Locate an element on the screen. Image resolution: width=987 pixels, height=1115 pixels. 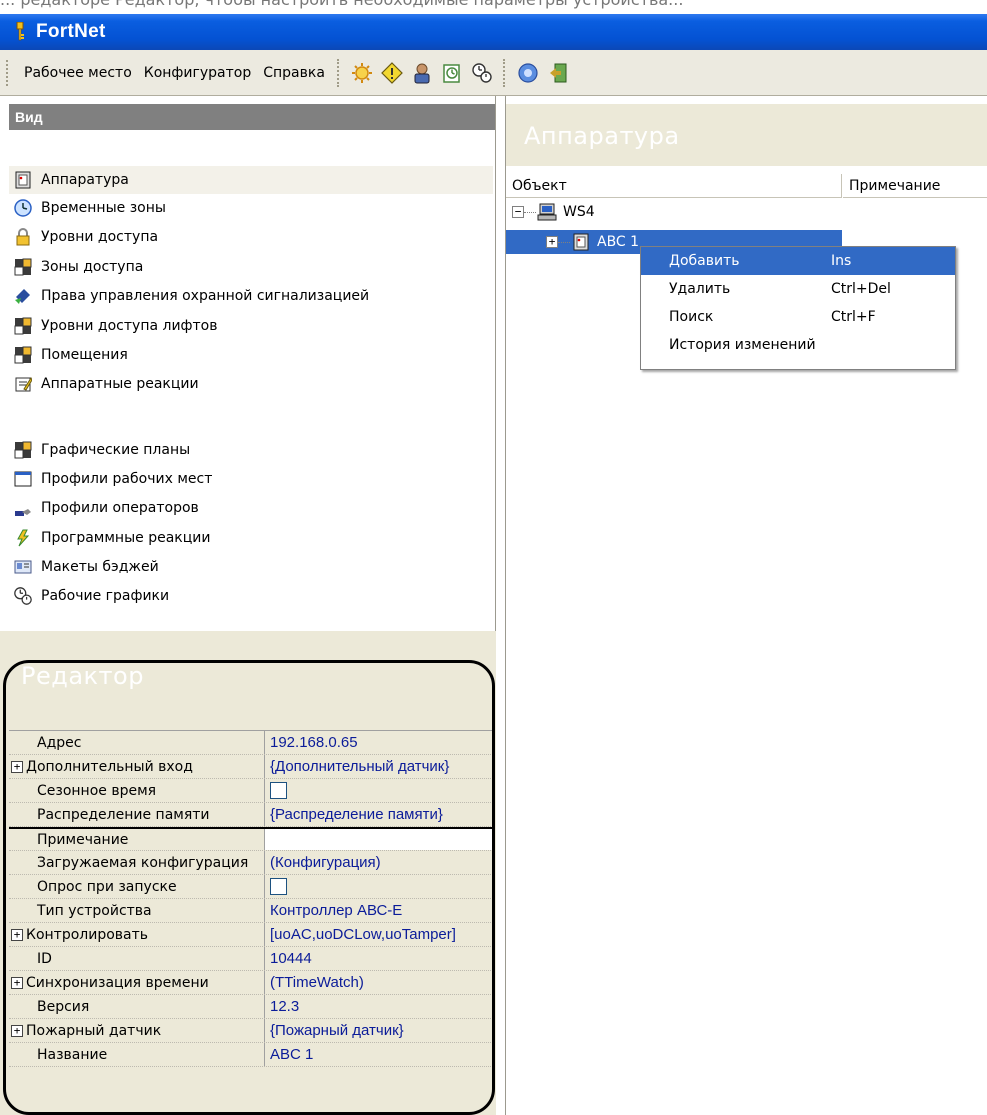
prop-name-cell: + Пожарный датчик is located at coordinates (137, 1030).